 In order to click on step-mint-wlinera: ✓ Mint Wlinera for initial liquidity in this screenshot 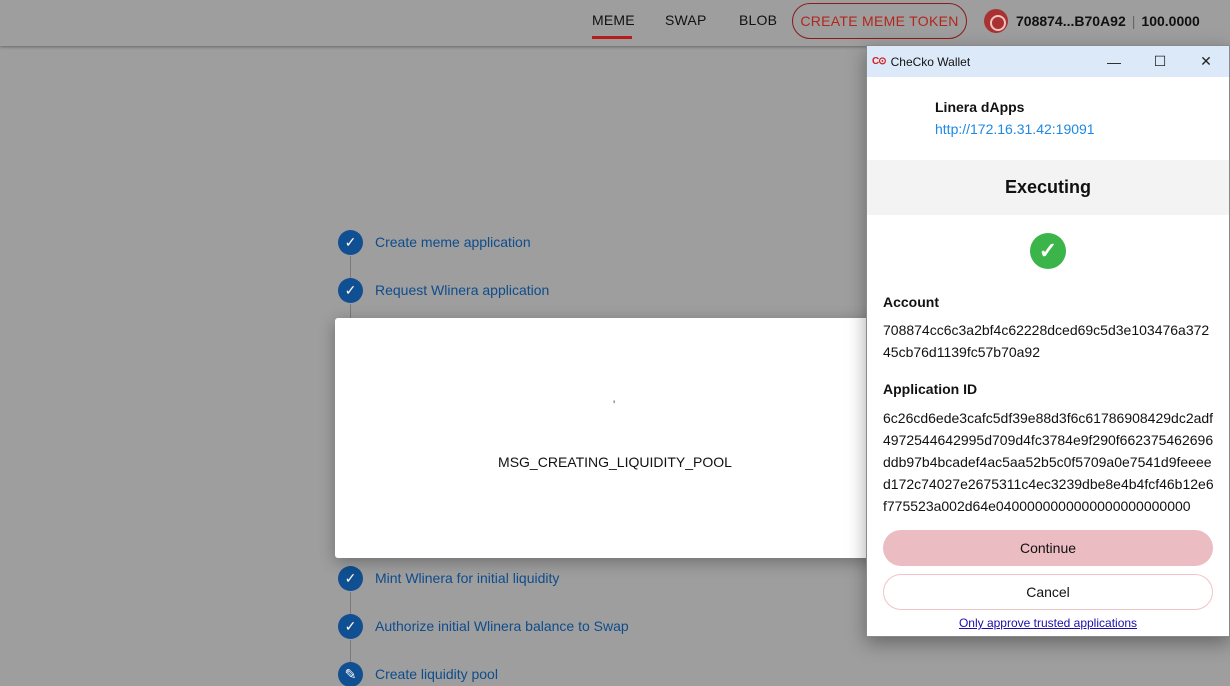, I will do `click(448, 578)`.